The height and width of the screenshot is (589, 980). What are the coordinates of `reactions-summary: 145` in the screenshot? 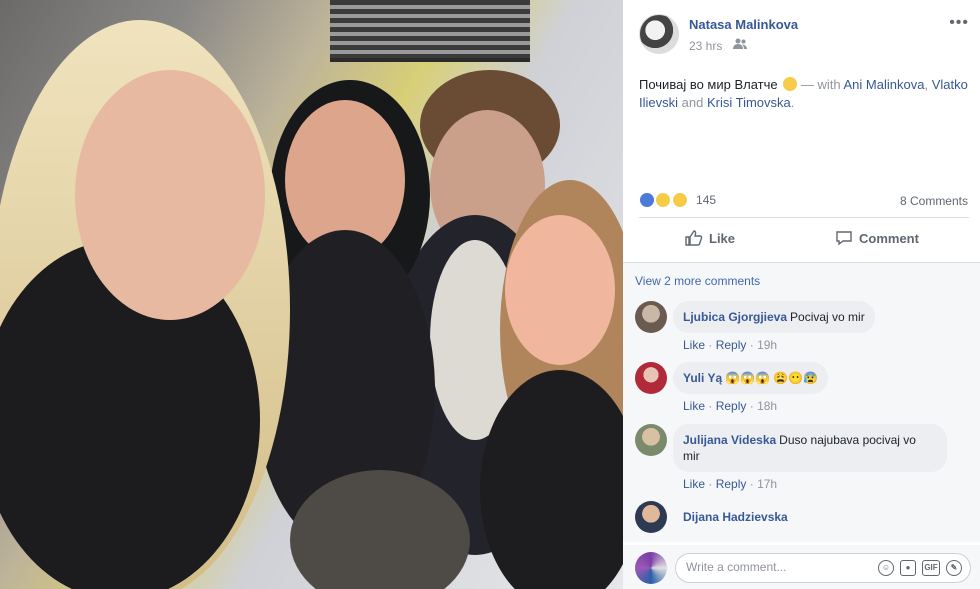 It's located at (677, 201).